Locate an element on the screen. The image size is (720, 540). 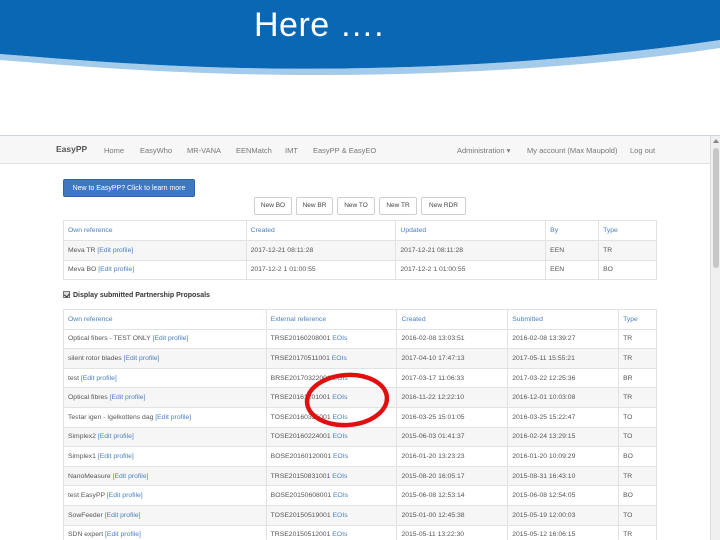
col-by: By is located at coordinates (572, 230).